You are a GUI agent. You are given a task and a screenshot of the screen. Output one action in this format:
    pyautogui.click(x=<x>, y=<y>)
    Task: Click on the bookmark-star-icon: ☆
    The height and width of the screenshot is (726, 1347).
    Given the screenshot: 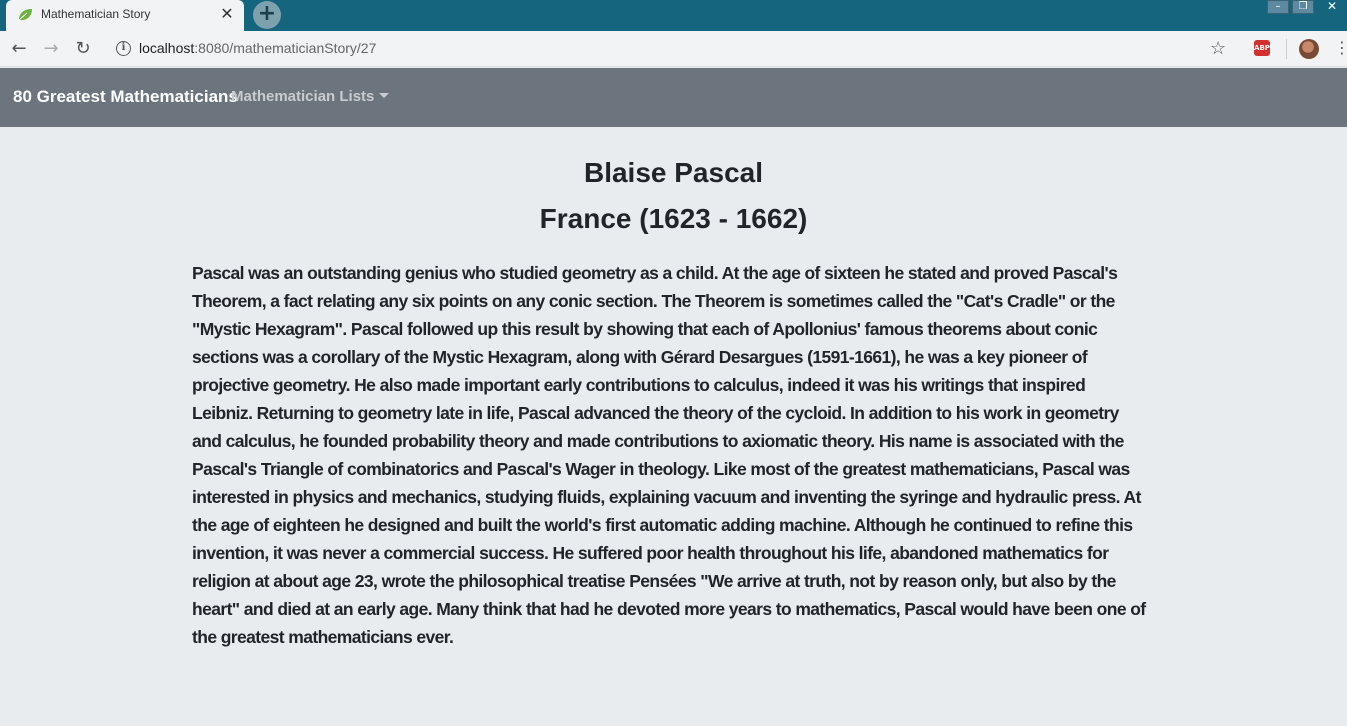 What is the action you would take?
    pyautogui.click(x=1218, y=48)
    